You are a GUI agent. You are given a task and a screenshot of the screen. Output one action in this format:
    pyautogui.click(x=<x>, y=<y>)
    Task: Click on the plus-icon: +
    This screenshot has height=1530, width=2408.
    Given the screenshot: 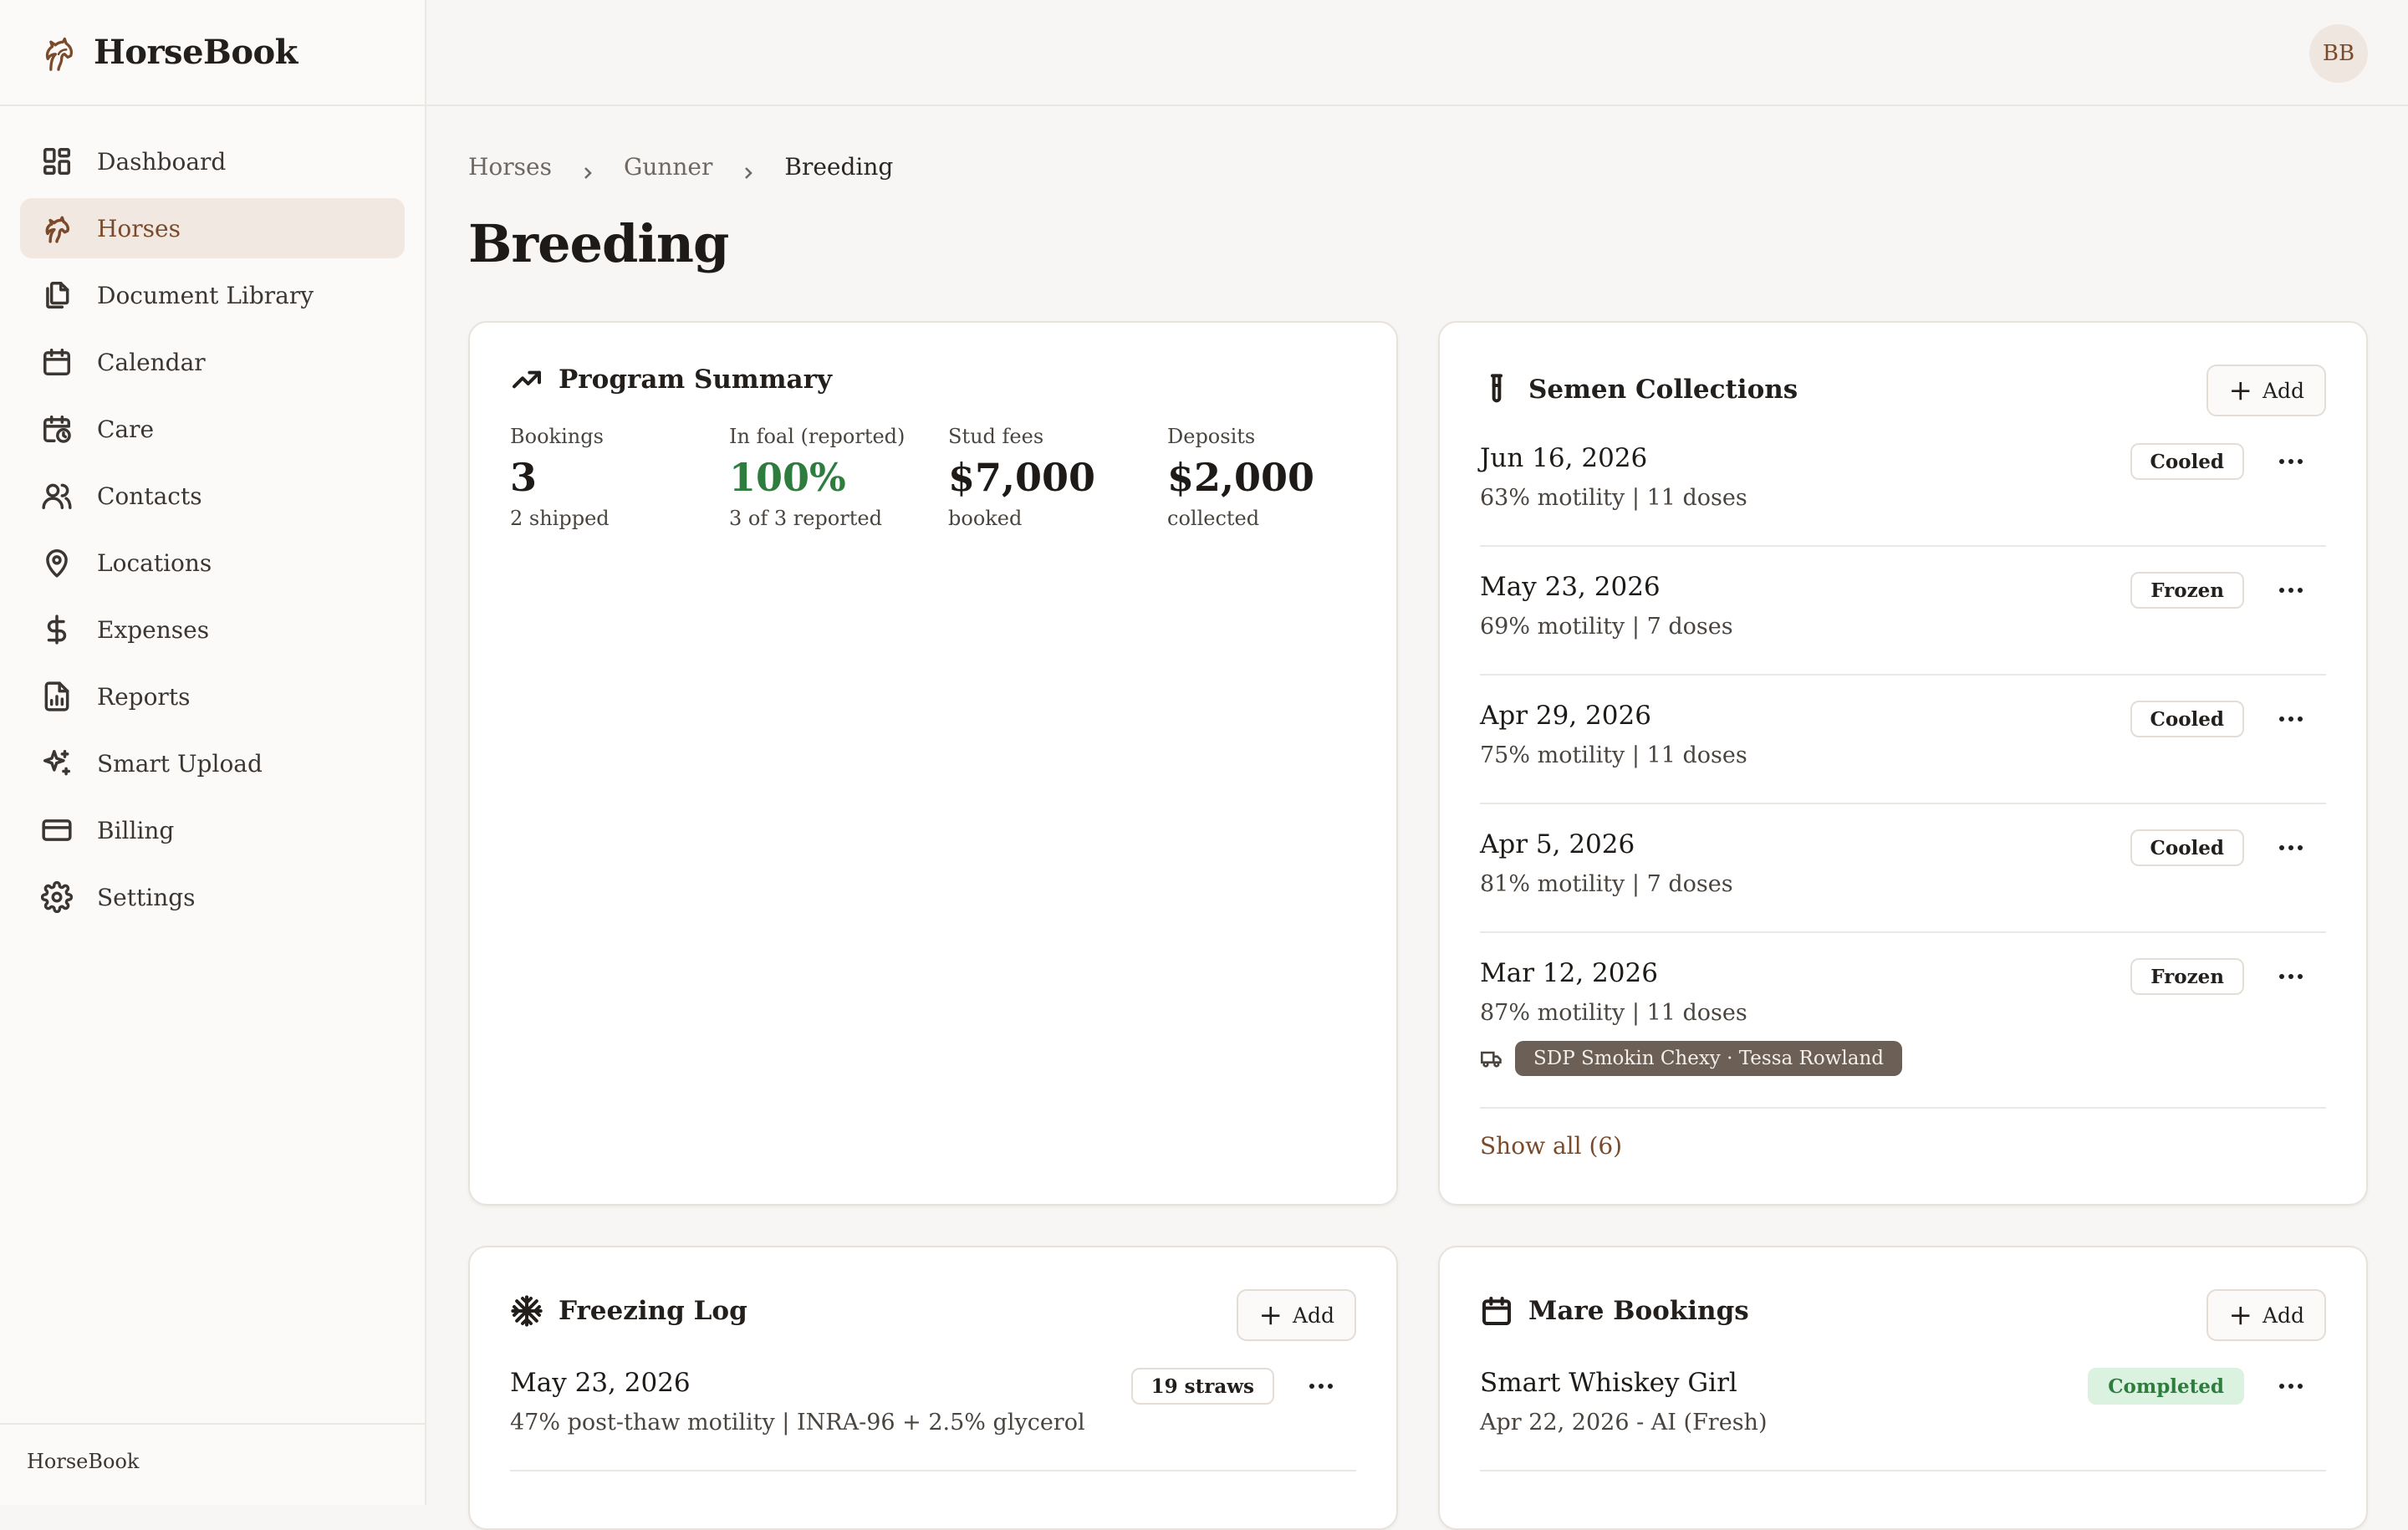 What is the action you would take?
    pyautogui.click(x=1271, y=1315)
    